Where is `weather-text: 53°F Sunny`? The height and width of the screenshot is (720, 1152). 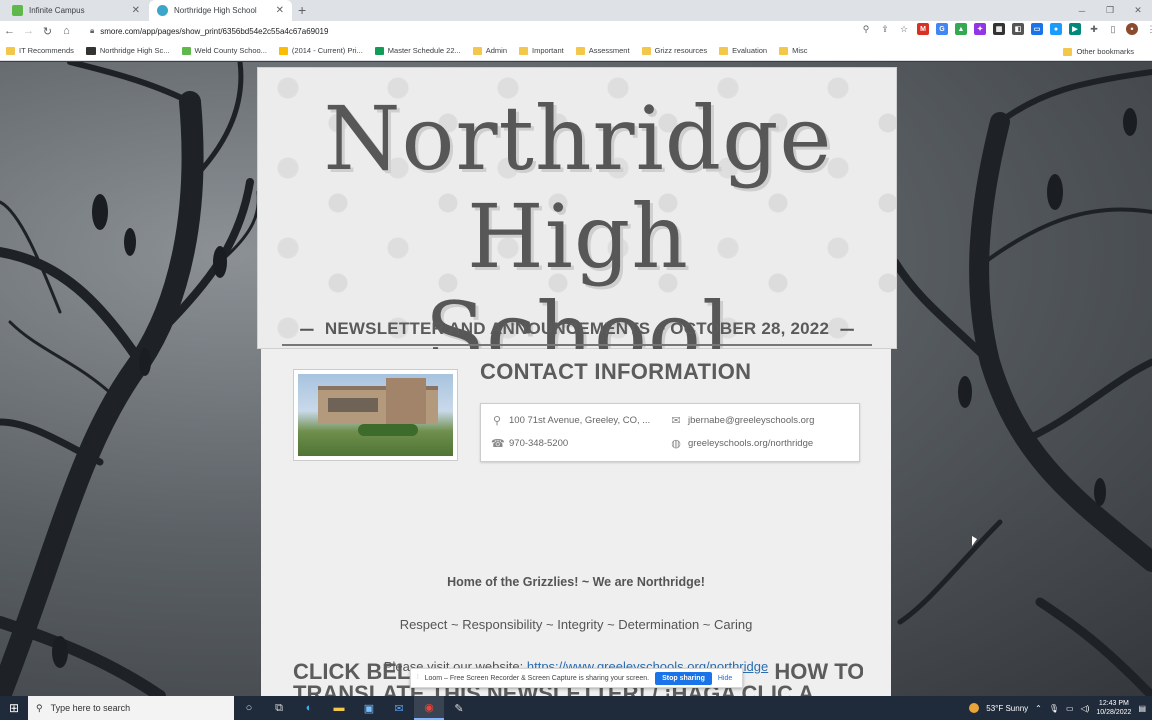 weather-text: 53°F Sunny is located at coordinates (1007, 708).